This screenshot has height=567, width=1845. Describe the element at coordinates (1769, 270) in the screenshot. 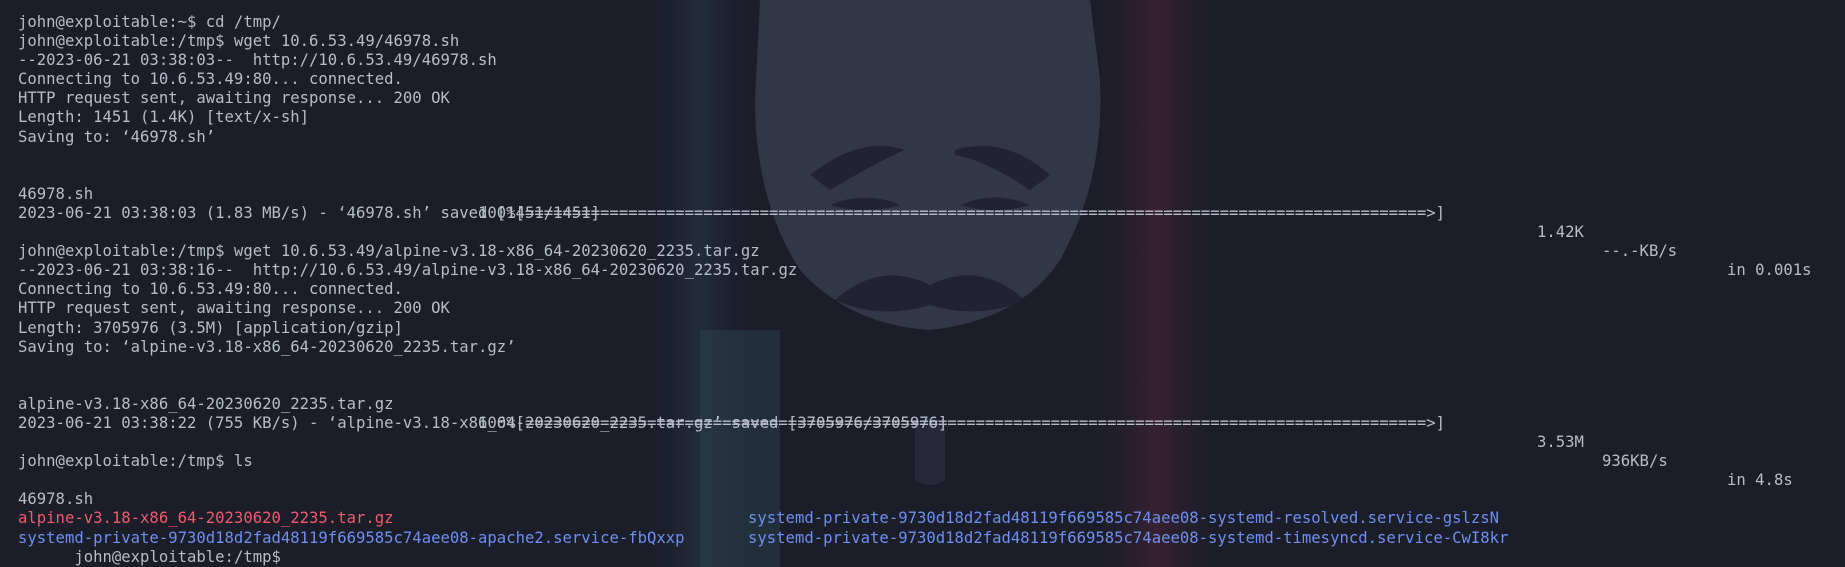

I see `progress-time: in 0.001s` at that location.